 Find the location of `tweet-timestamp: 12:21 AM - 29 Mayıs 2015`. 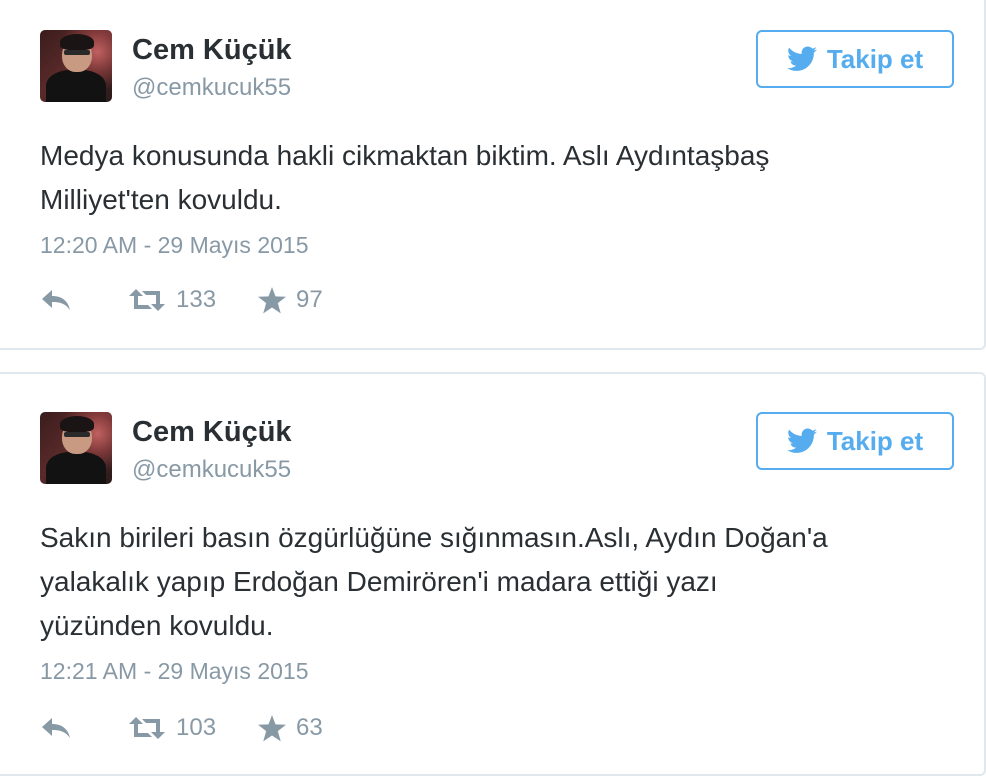

tweet-timestamp: 12:21 AM - 29 Mayıs 2015 is located at coordinates (174, 671).